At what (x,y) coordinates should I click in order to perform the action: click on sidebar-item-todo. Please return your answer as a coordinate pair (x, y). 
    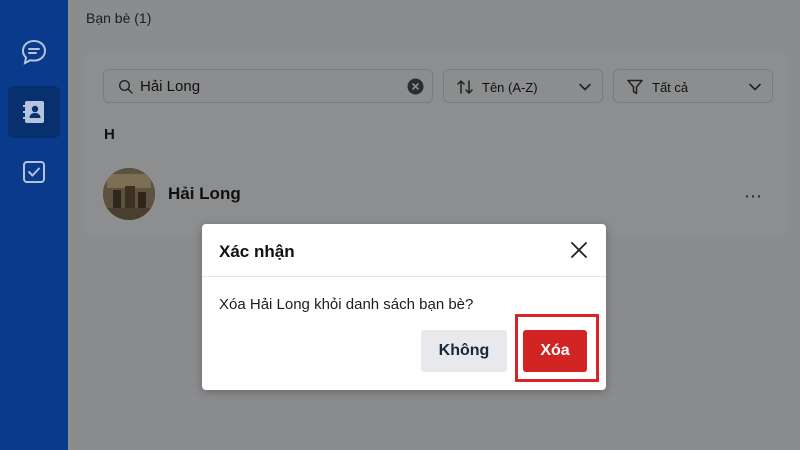
    Looking at the image, I should click on (34, 172).